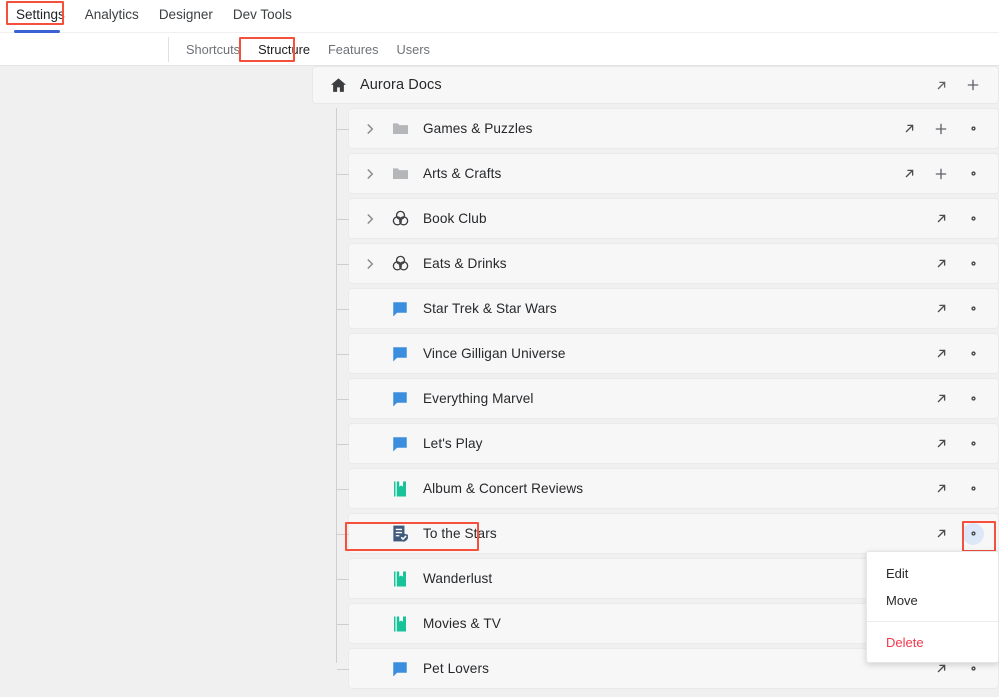 The width and height of the screenshot is (999, 697). I want to click on topnav-item-settings: Settings, so click(40, 11).